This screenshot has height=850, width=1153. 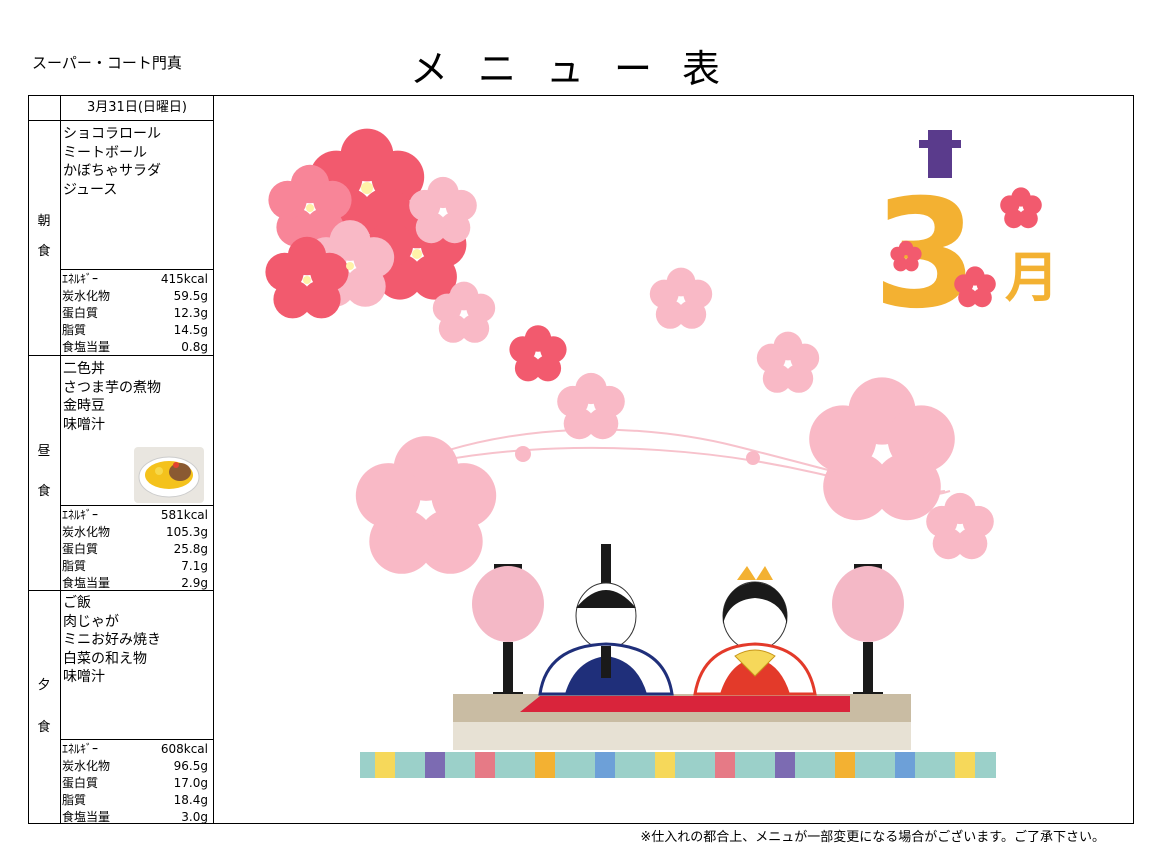 What do you see at coordinates (678, 765) in the screenshot?
I see `decorative-stripe` at bounding box center [678, 765].